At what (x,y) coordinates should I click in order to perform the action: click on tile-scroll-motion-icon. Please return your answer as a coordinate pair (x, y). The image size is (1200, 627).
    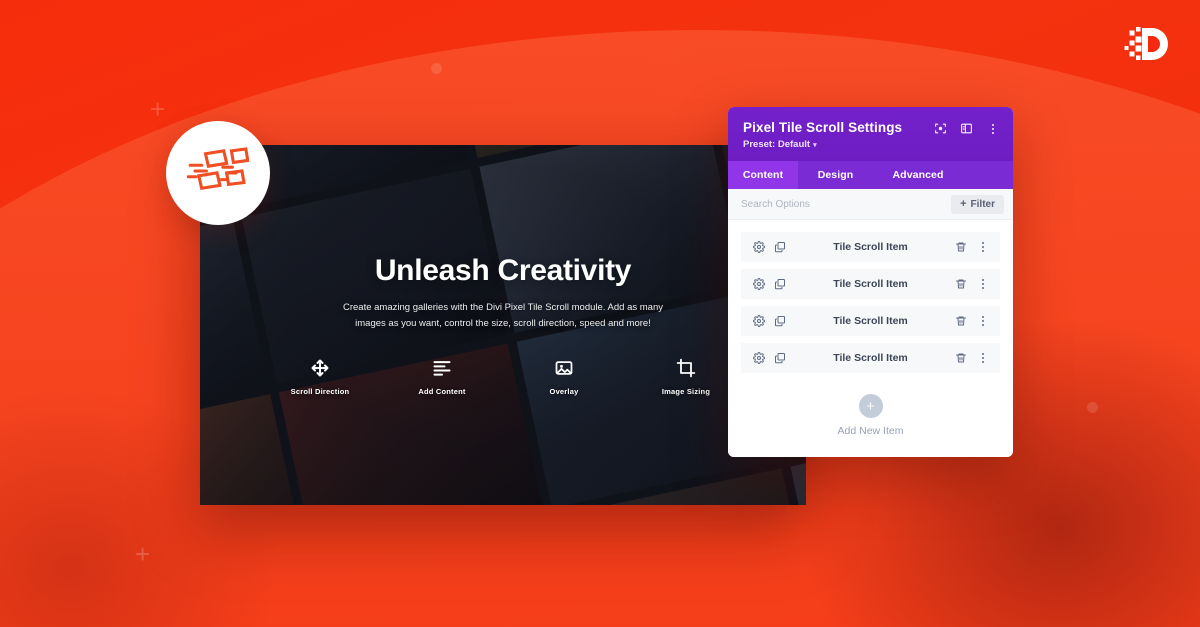
    Looking at the image, I should click on (218, 173).